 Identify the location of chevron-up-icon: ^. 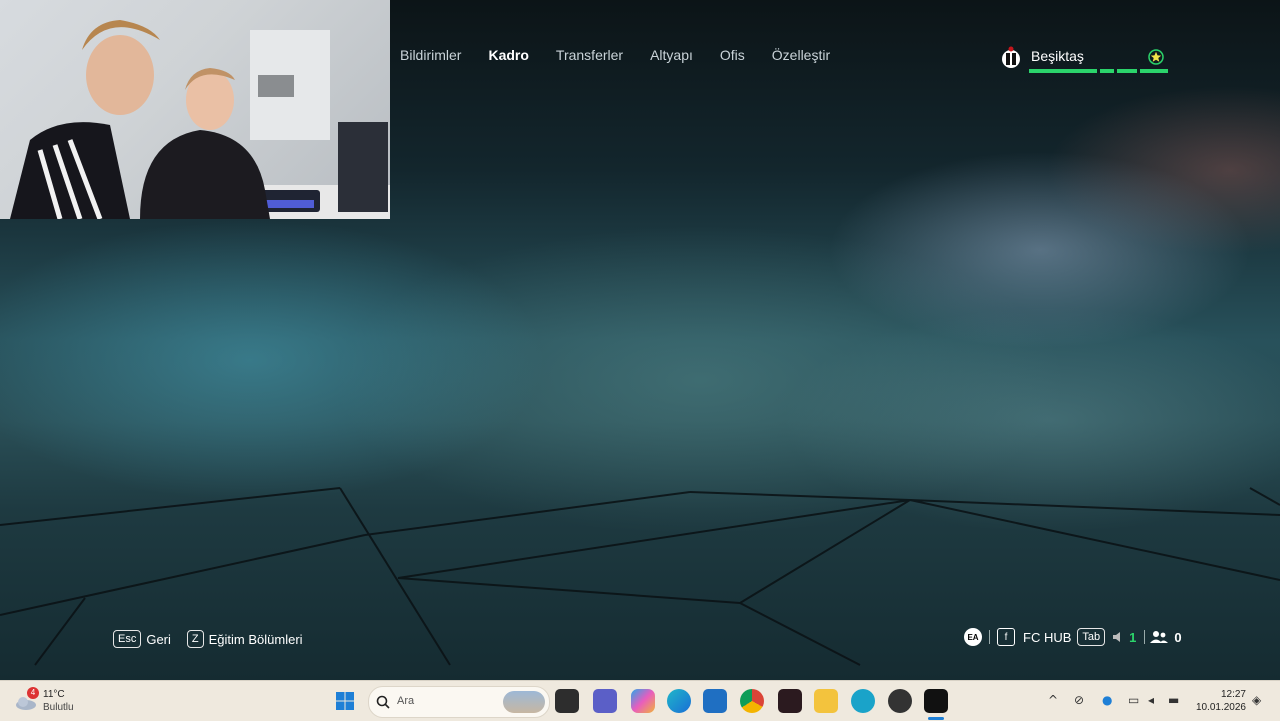
(1053, 700).